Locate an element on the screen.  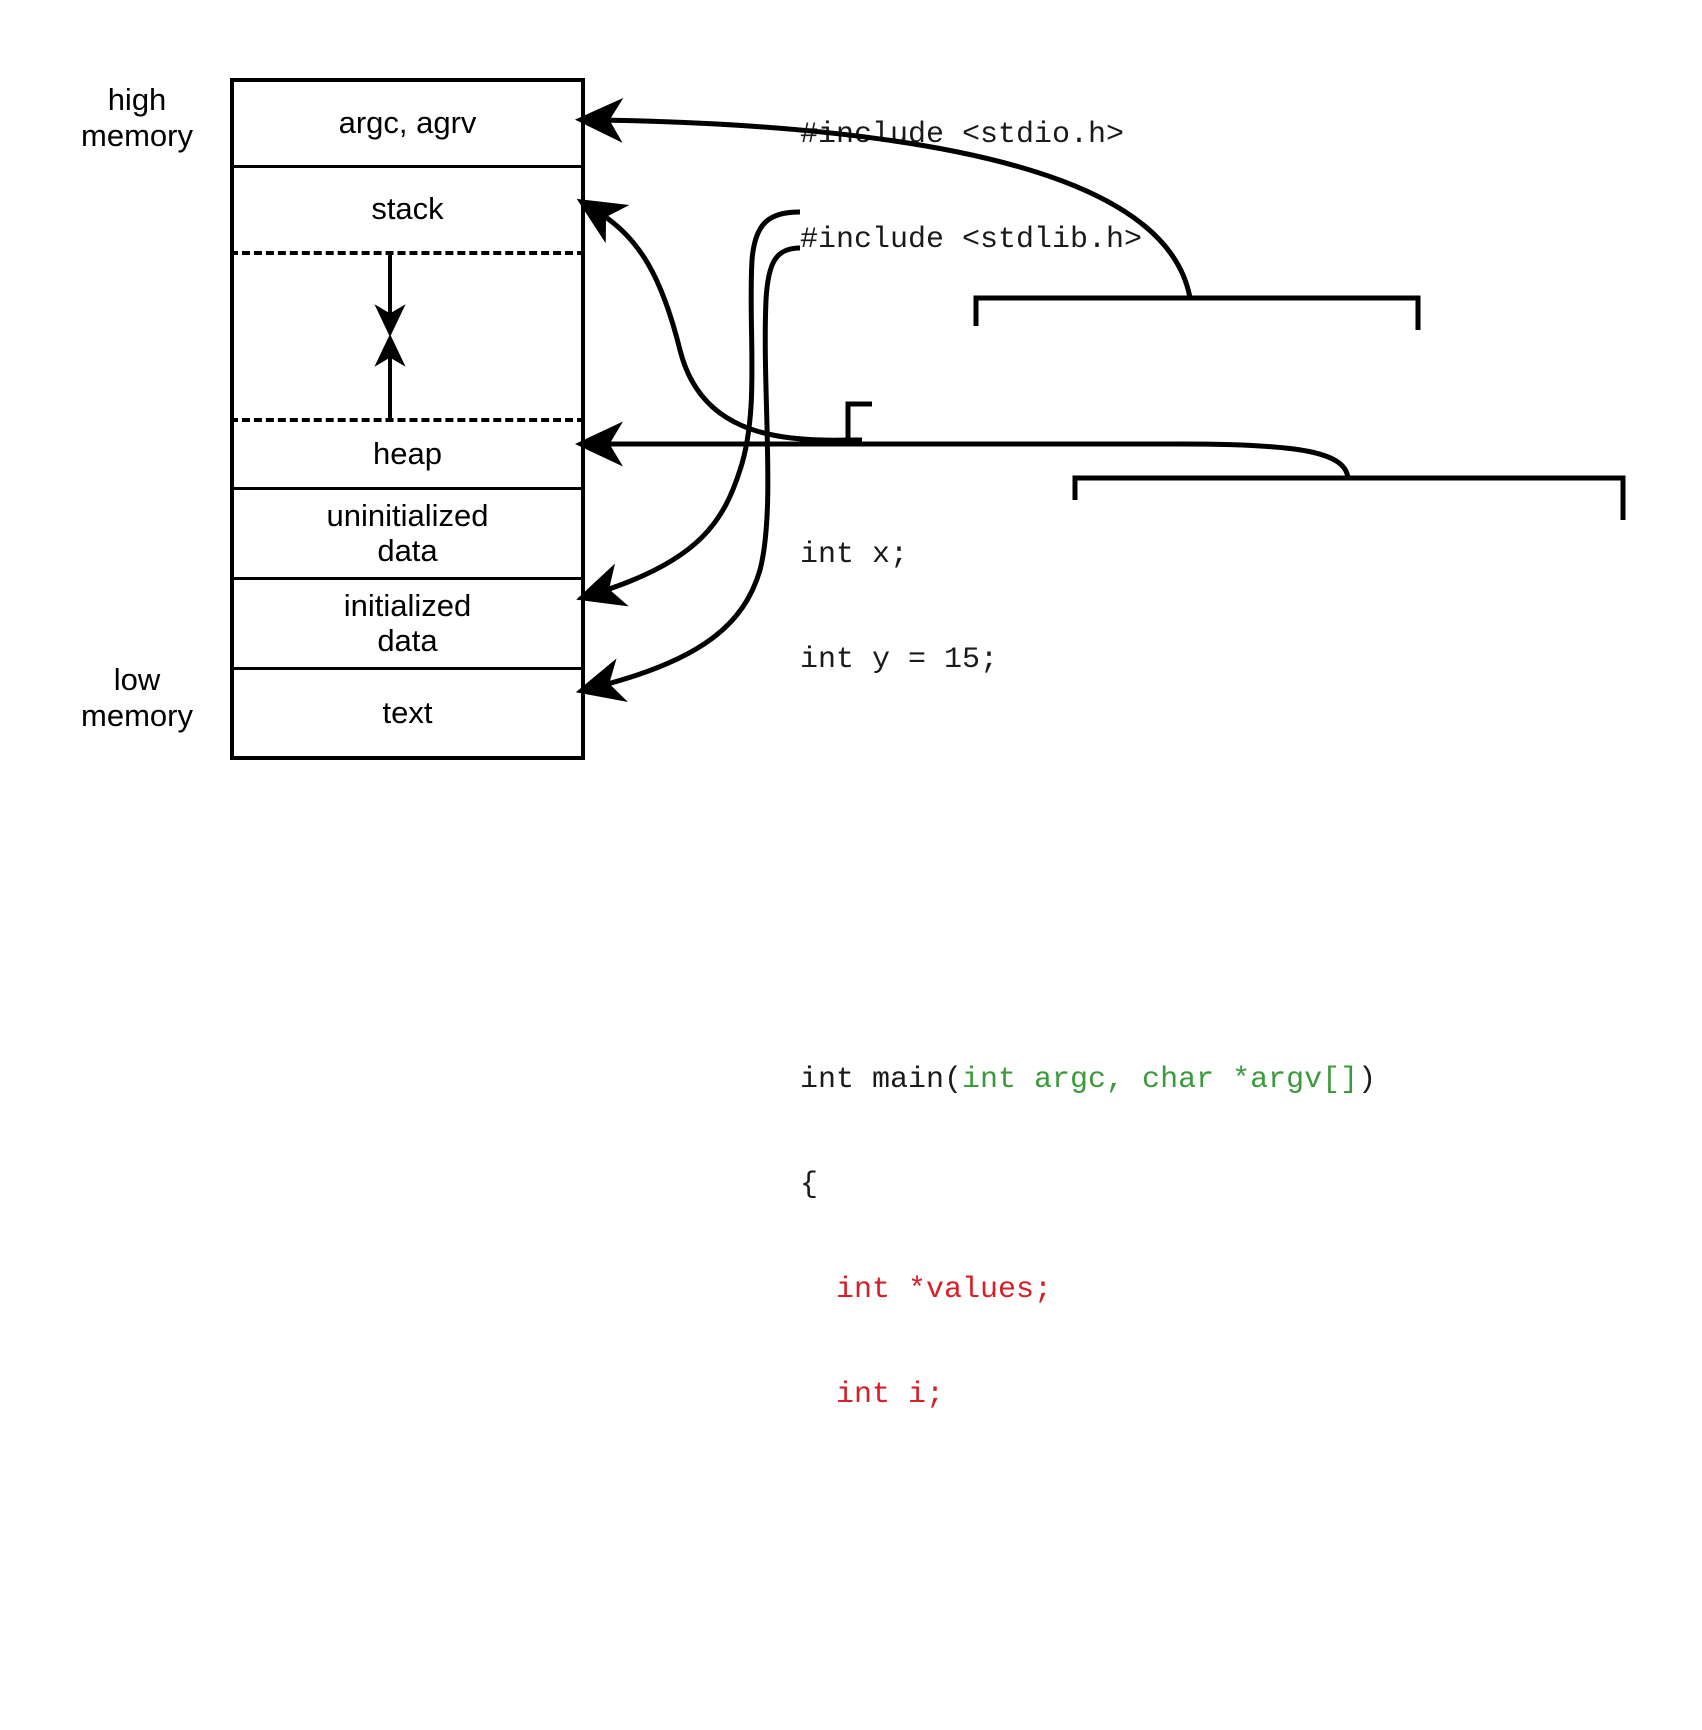
memory-segment-stack-label: stack is located at coordinates (407, 209).